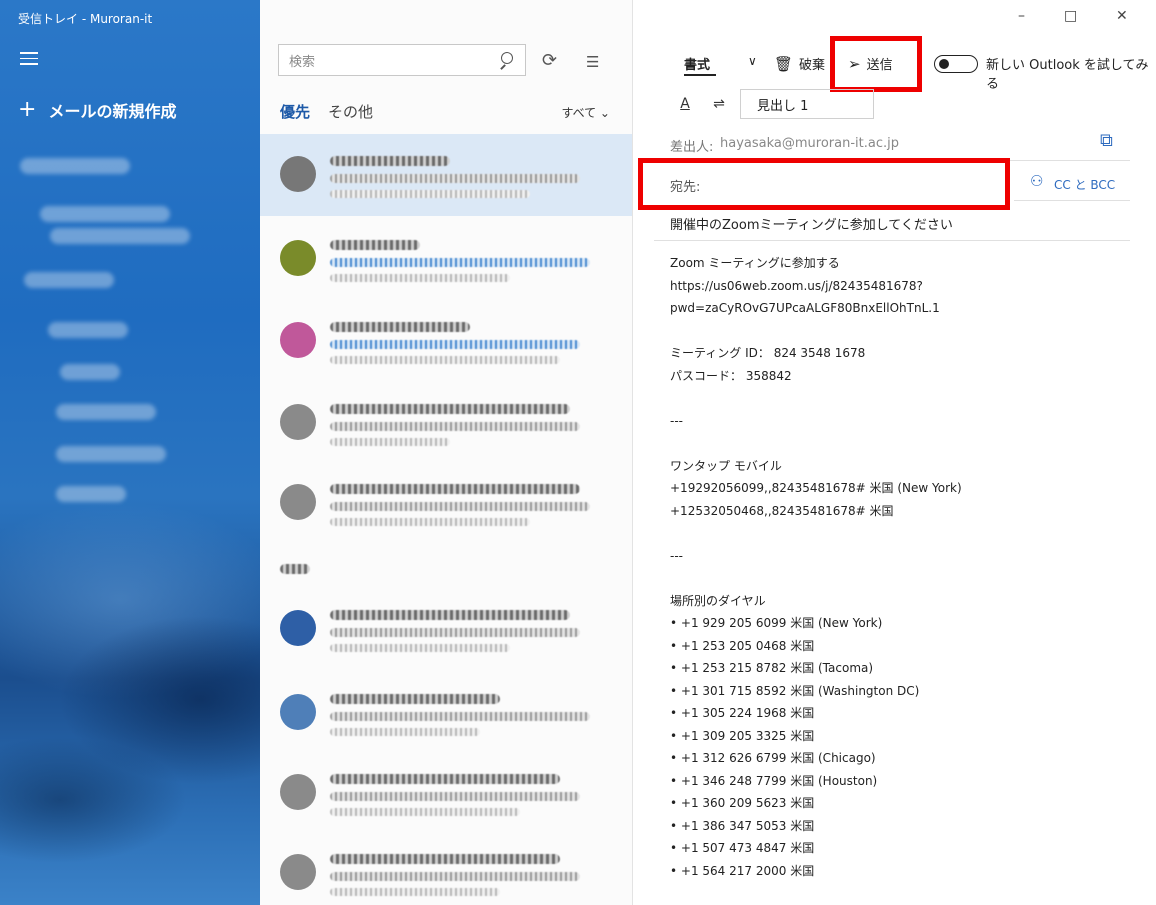 The image size is (1156, 905). Describe the element at coordinates (697, 63) in the screenshot. I see `tab-format: 書式` at that location.